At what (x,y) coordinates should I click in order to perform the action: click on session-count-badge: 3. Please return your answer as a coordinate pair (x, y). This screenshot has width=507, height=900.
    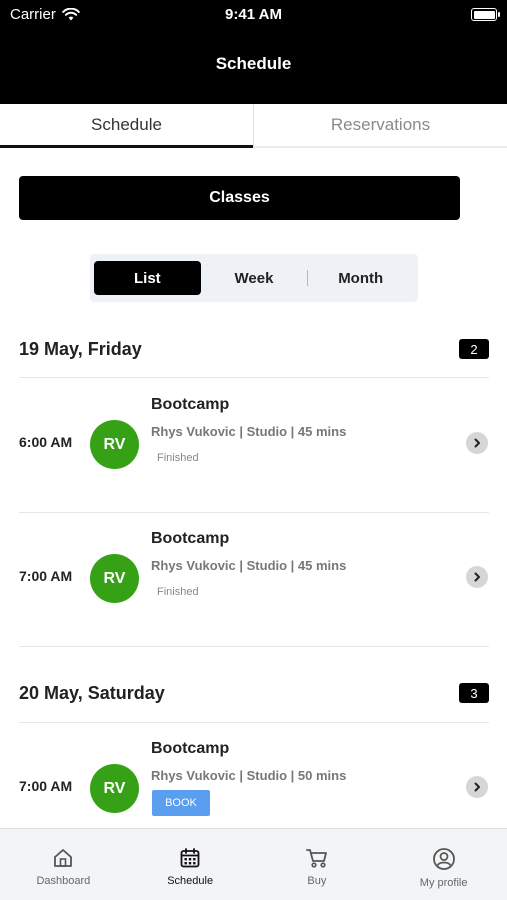
    Looking at the image, I should click on (474, 693).